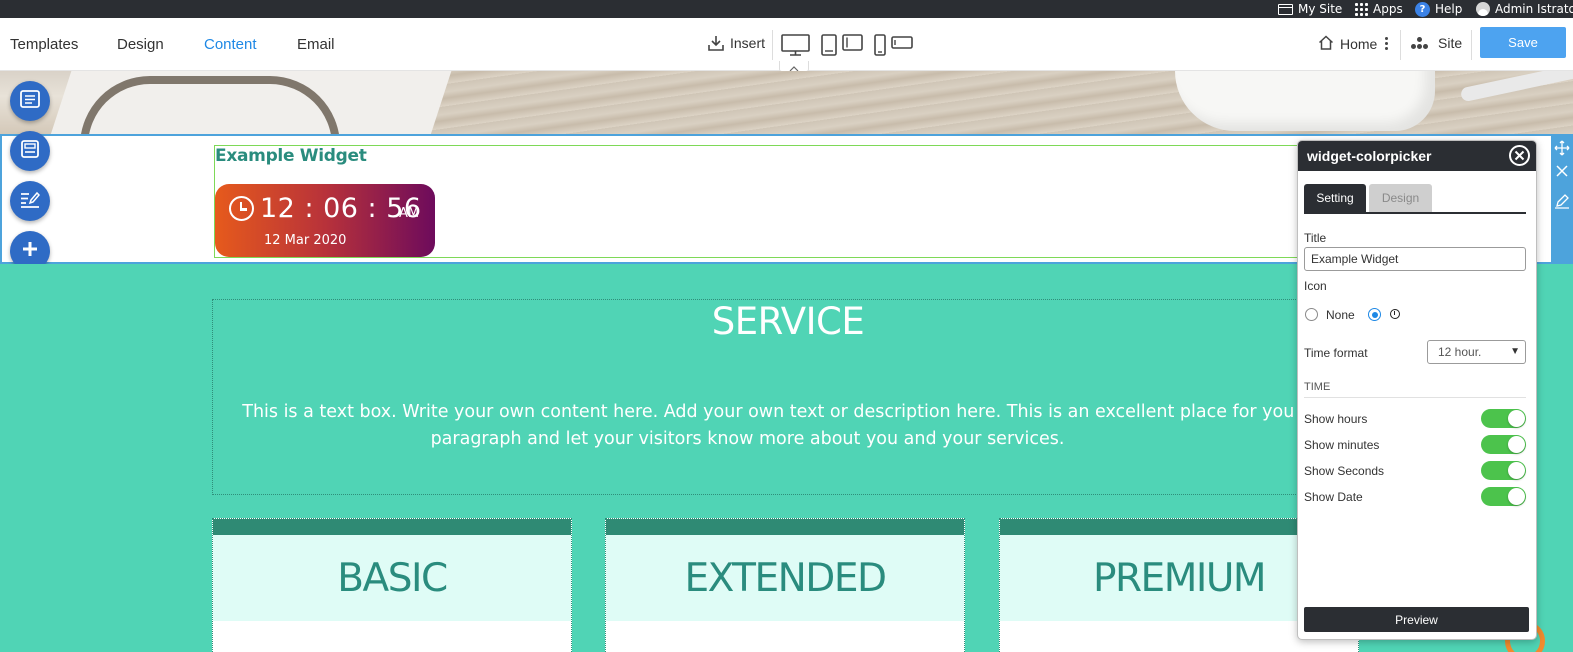 This screenshot has width=1573, height=652. I want to click on home-page-selector: Home, so click(1347, 44).